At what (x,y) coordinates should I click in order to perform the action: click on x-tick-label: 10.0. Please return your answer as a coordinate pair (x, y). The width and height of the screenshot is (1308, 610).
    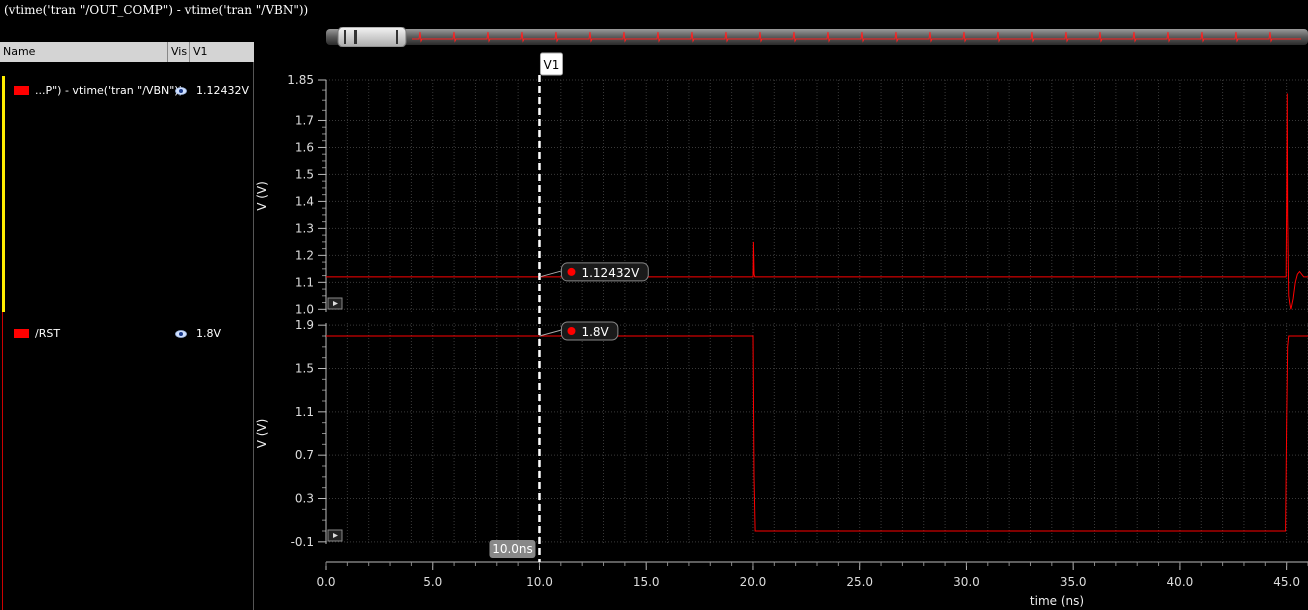
    Looking at the image, I should click on (539, 582).